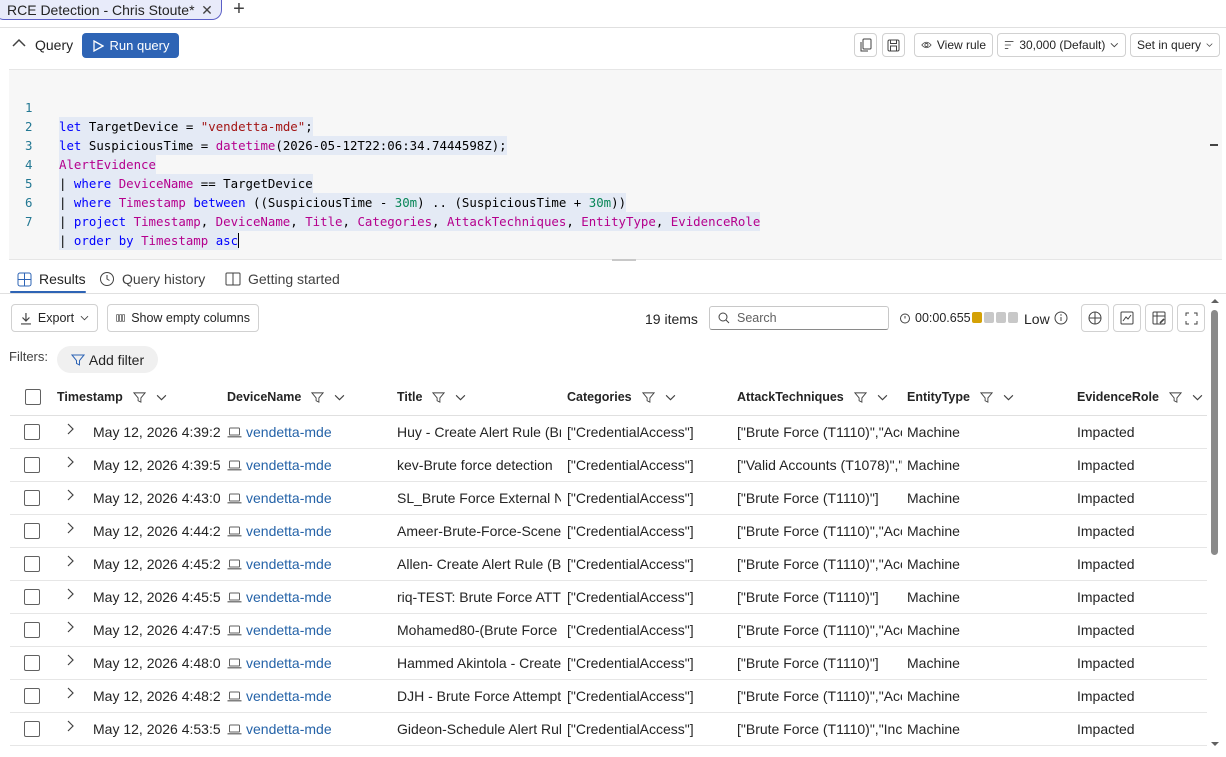 This screenshot has height=757, width=1226. I want to click on column-header-categories: Categories, so click(621, 397).